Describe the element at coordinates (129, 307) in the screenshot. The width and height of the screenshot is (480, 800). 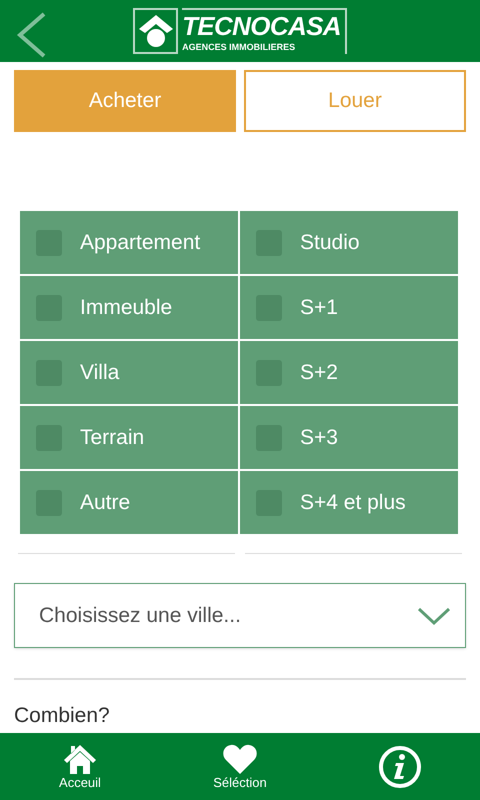
I see `property-type-option: Immeuble` at that location.